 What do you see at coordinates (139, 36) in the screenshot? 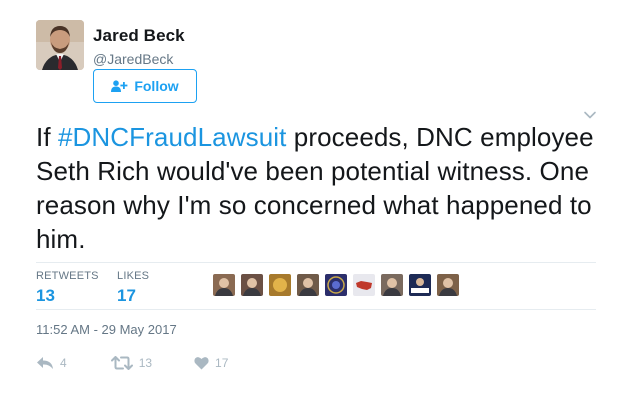
I see `author-name: Jared Beck` at bounding box center [139, 36].